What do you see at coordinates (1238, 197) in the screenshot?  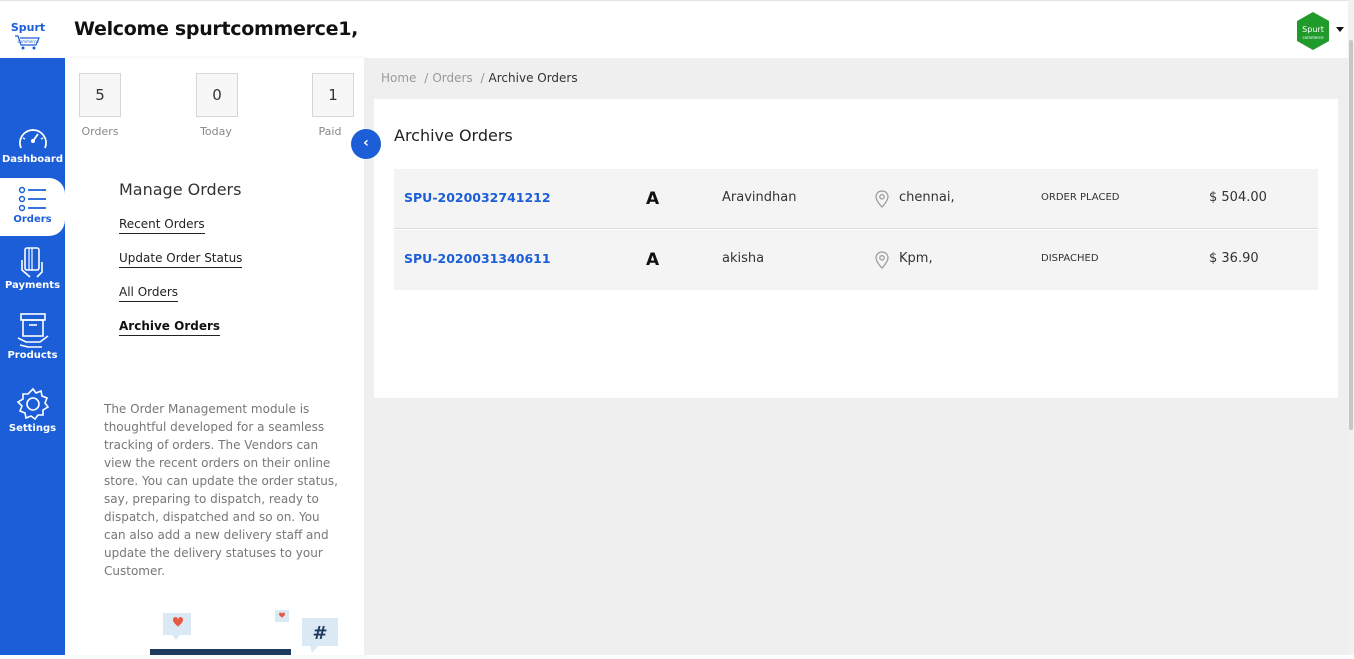 I see `order-amount: $ 504.00` at bounding box center [1238, 197].